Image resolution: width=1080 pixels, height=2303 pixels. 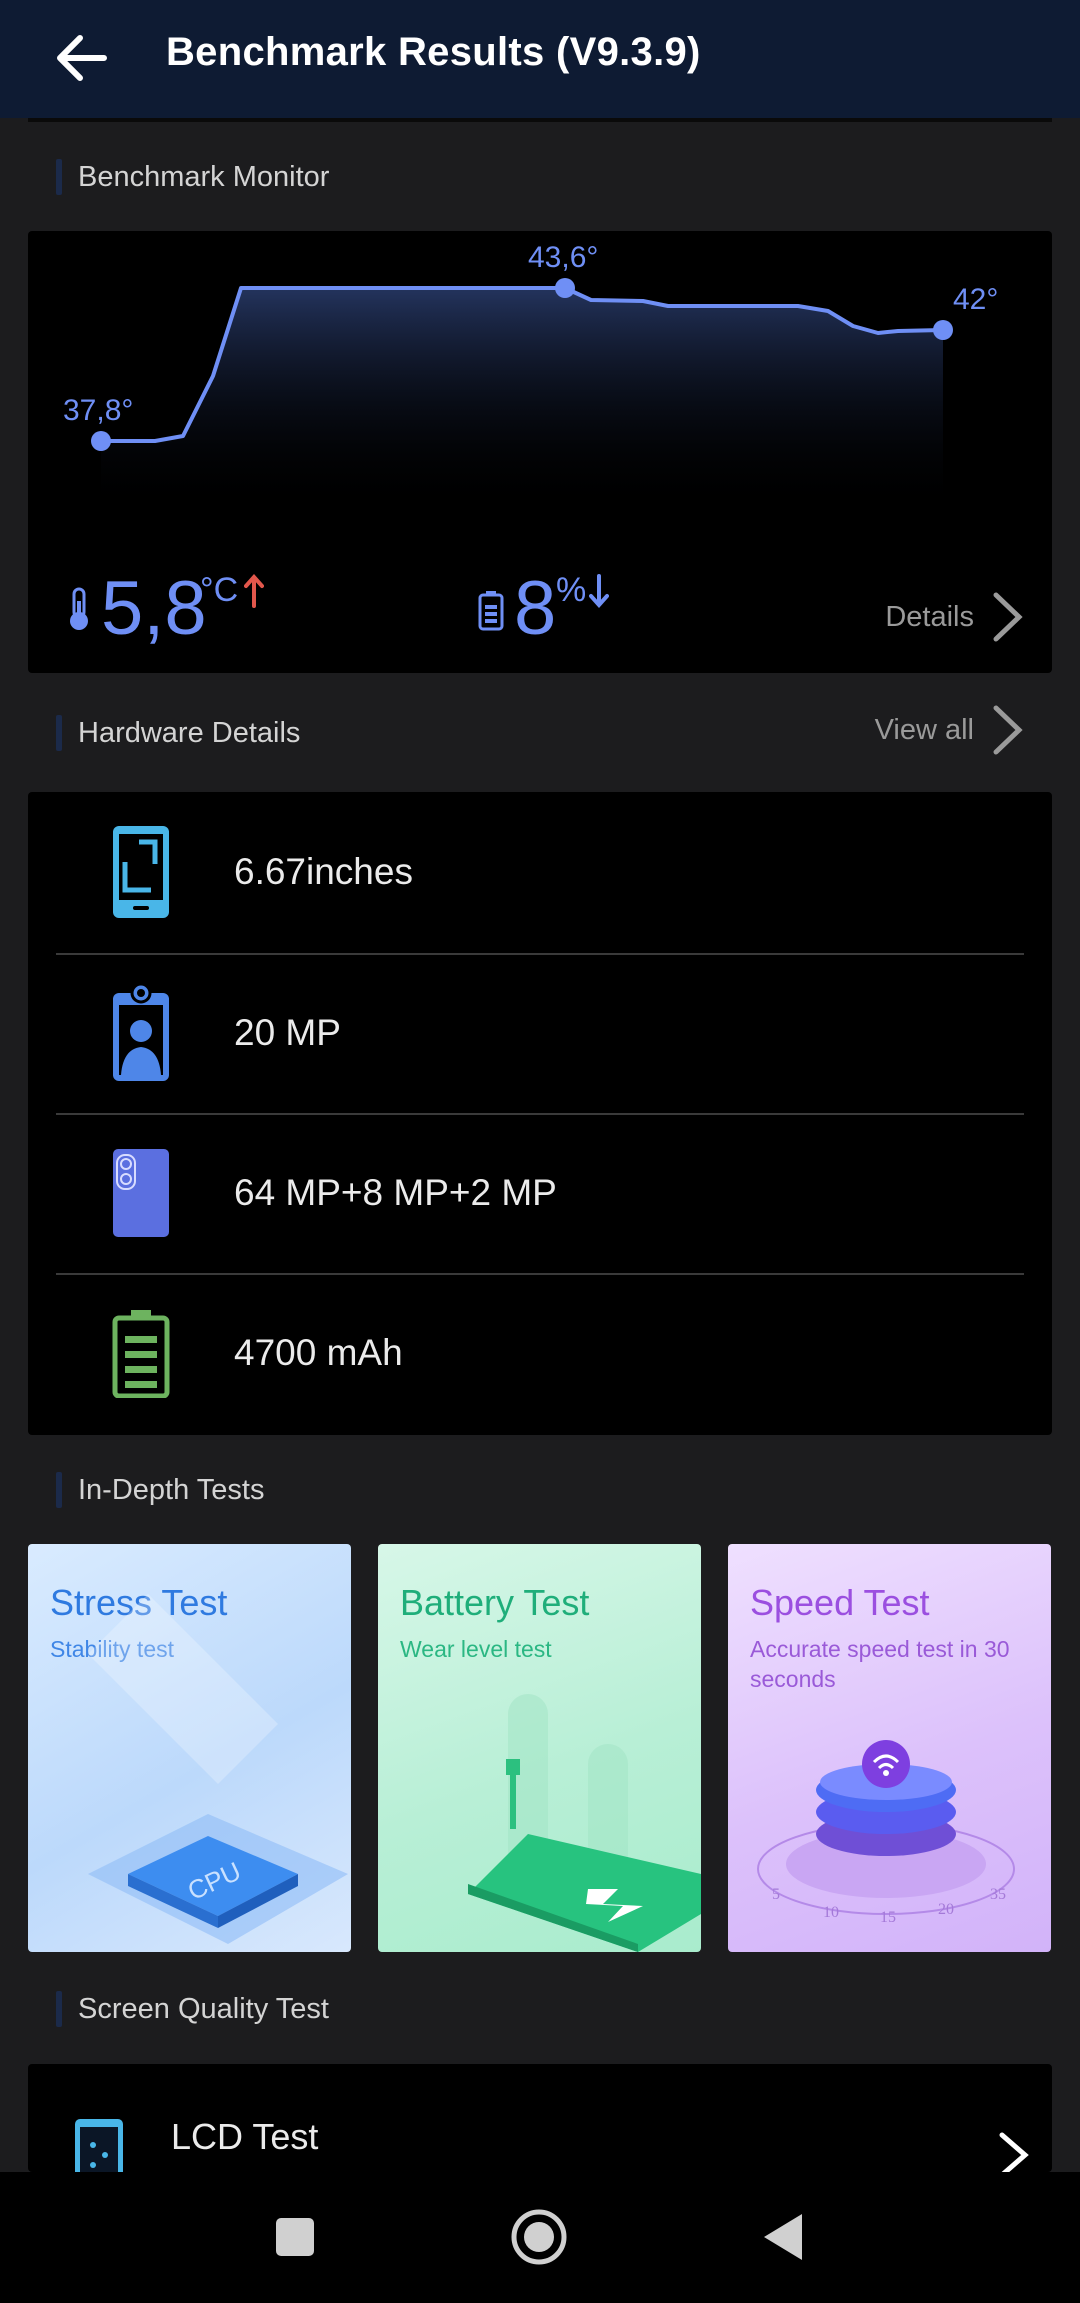 I want to click on battery-test-tile: Battery Test Wear level test, so click(x=539, y=1748).